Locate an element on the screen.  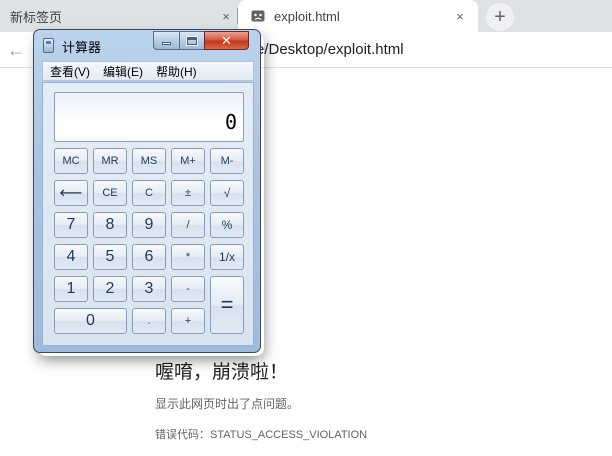
tab-label: exploit.html is located at coordinates (307, 16).